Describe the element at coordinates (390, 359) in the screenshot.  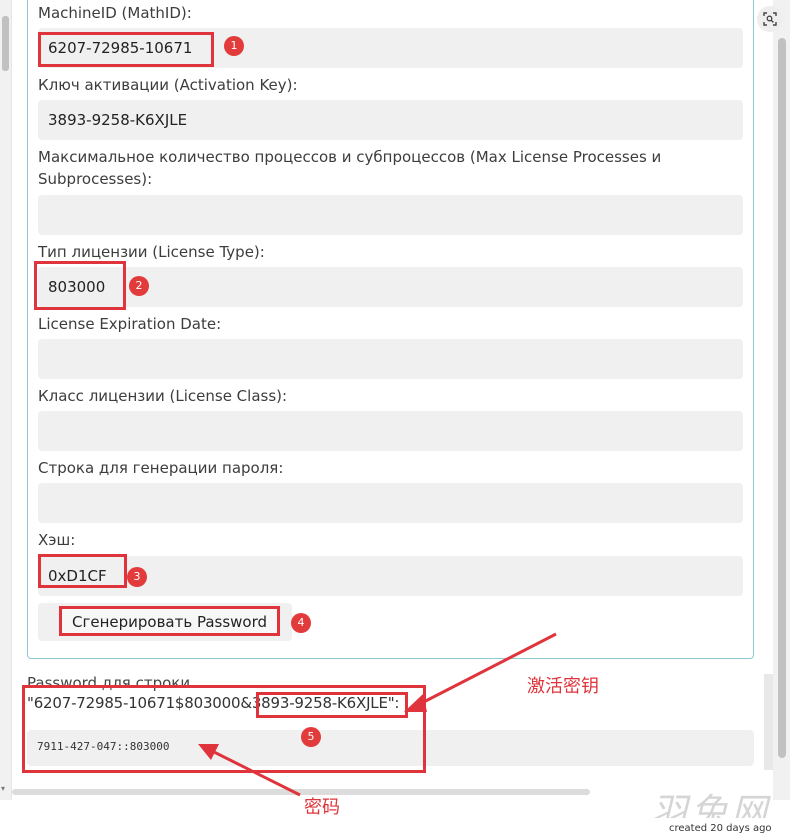
I see `expiration-date-field` at that location.